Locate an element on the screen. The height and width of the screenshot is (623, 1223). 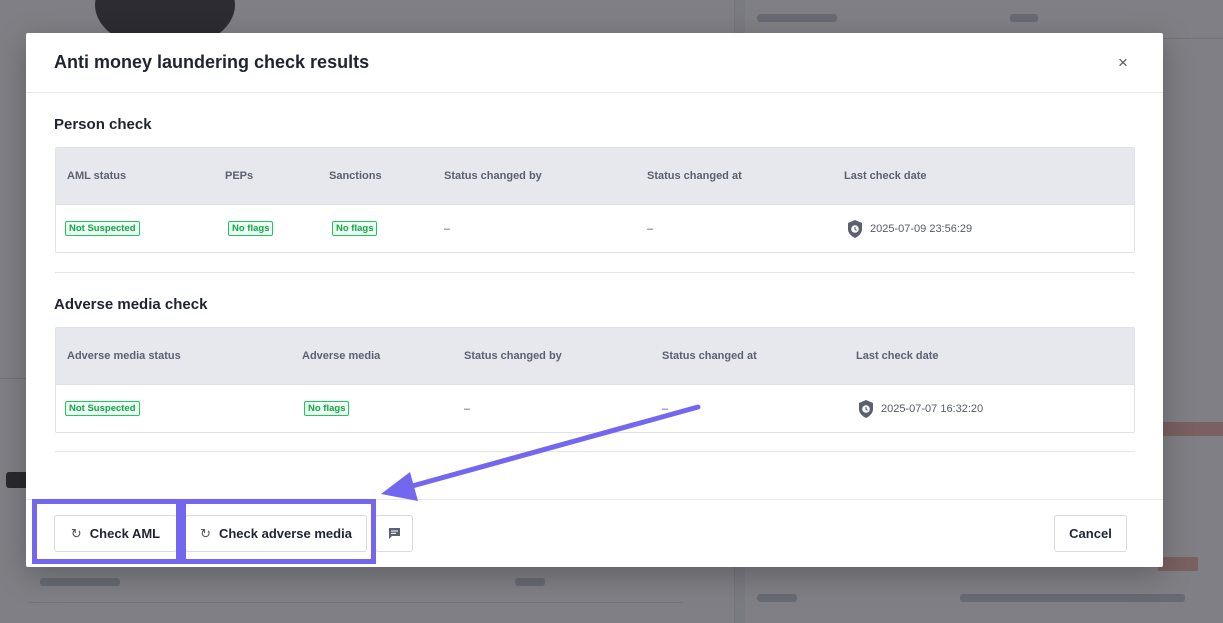
last-check-date: 2025-07-09 23:56:29 is located at coordinates (921, 229).